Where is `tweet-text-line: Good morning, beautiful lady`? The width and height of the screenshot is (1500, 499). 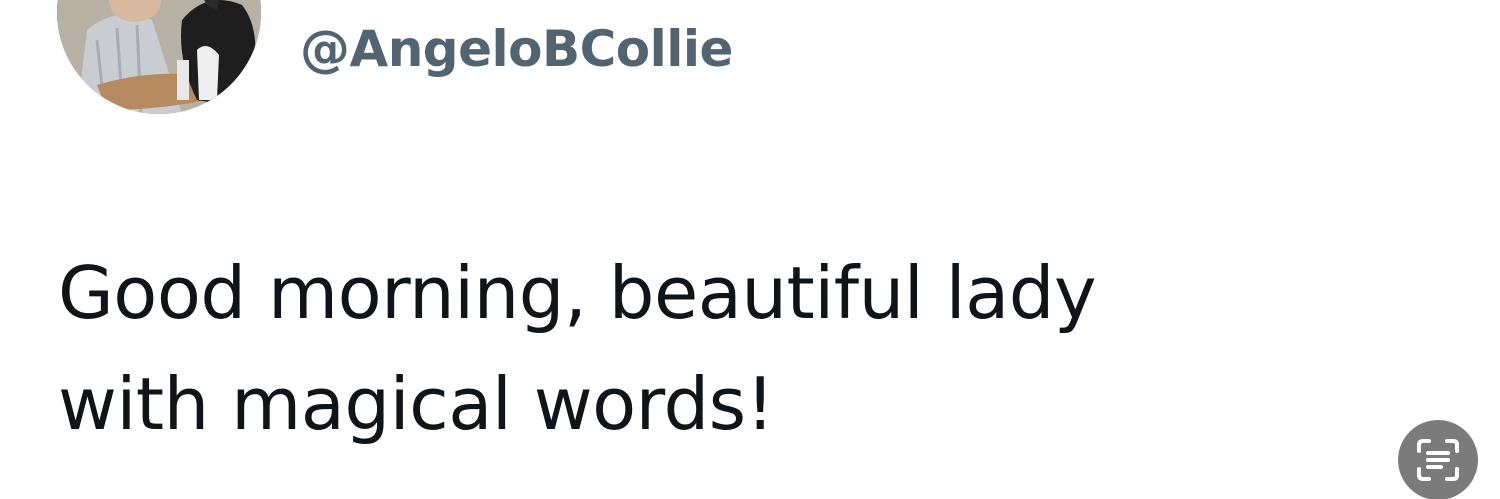 tweet-text-line: Good morning, beautiful lady is located at coordinates (577, 293).